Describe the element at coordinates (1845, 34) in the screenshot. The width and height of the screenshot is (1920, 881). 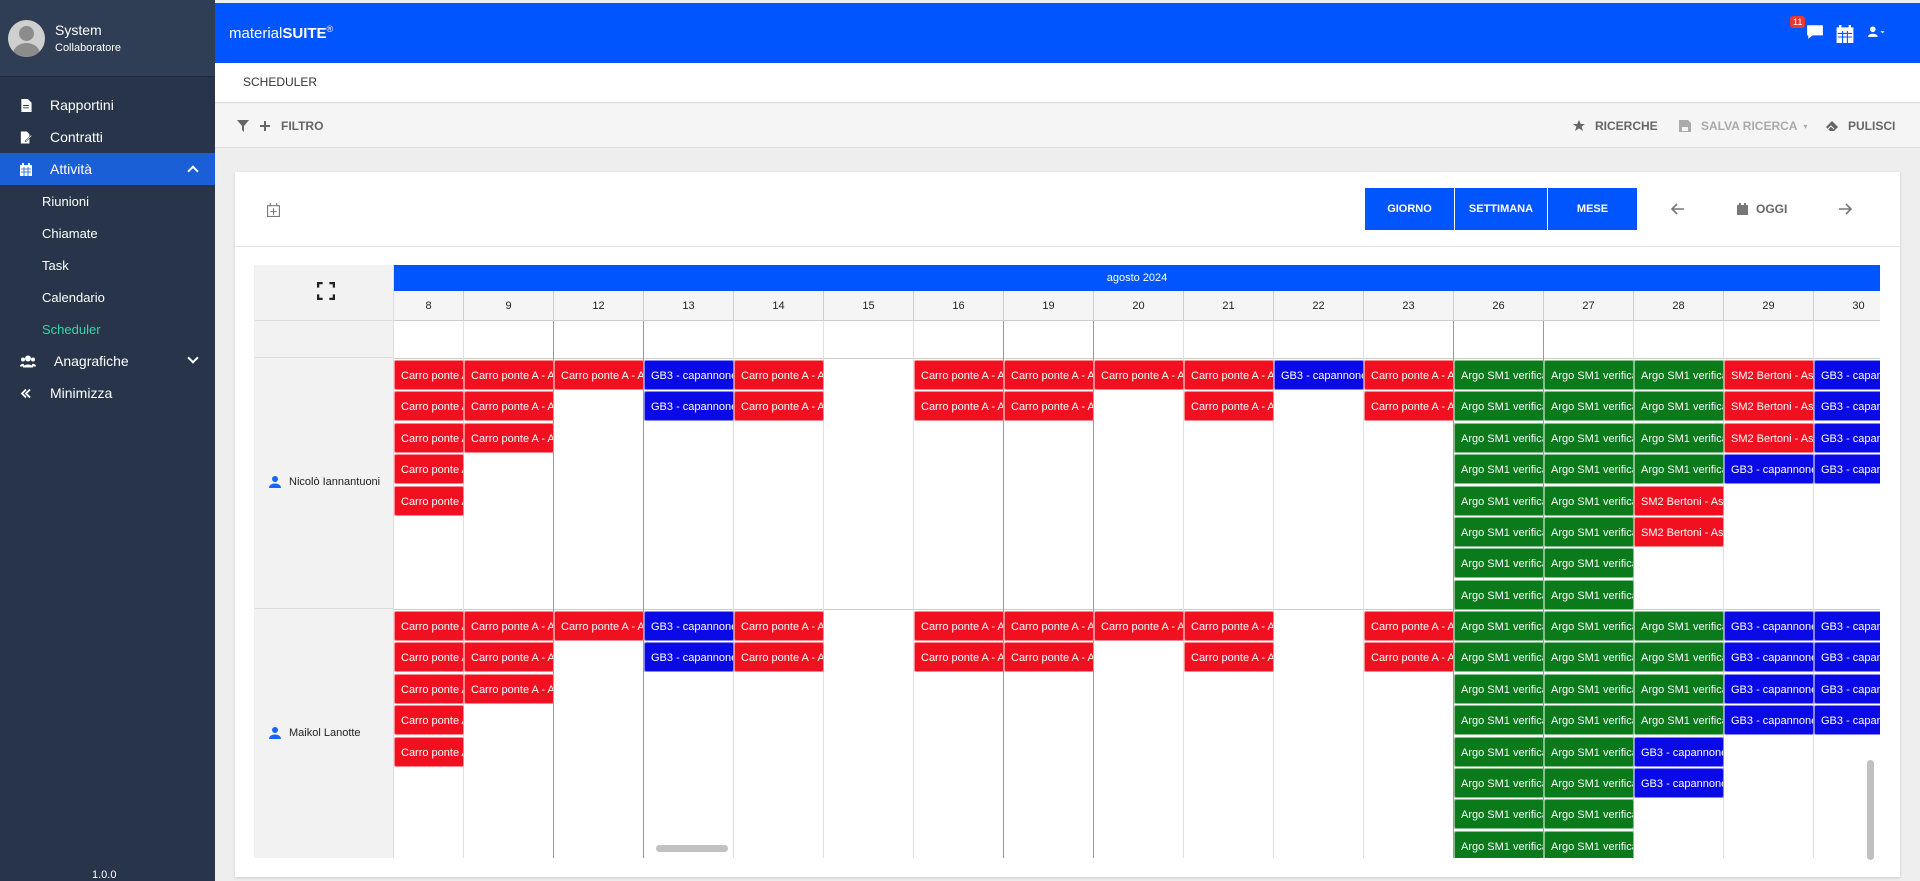
I see `calendar-icon` at that location.